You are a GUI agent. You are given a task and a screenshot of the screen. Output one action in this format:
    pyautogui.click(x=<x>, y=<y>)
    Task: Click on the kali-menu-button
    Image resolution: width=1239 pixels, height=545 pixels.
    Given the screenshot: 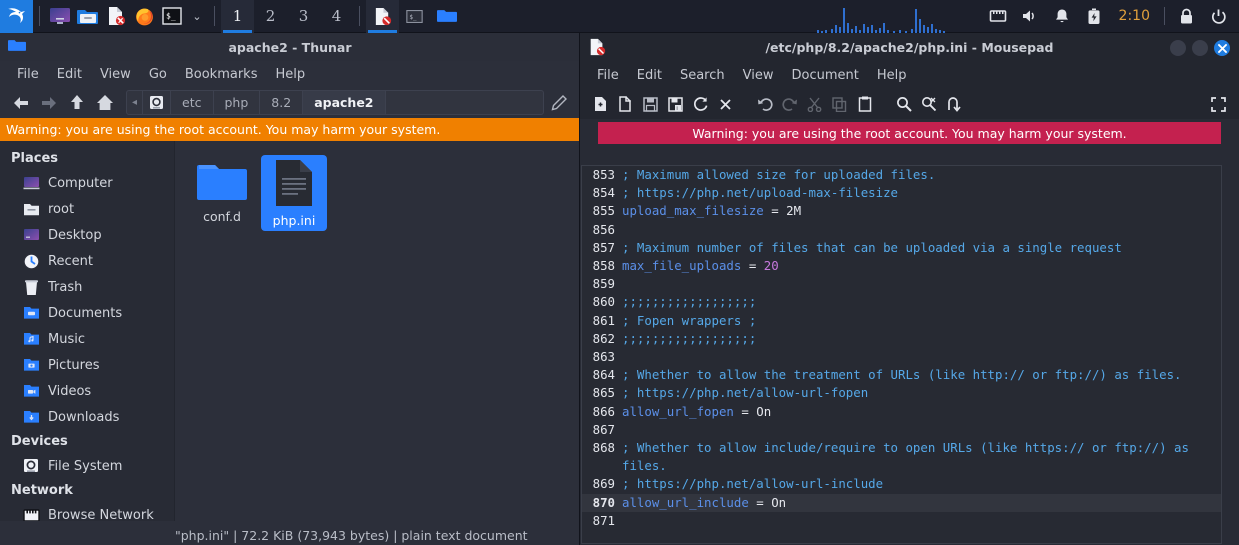 What is the action you would take?
    pyautogui.click(x=16, y=16)
    